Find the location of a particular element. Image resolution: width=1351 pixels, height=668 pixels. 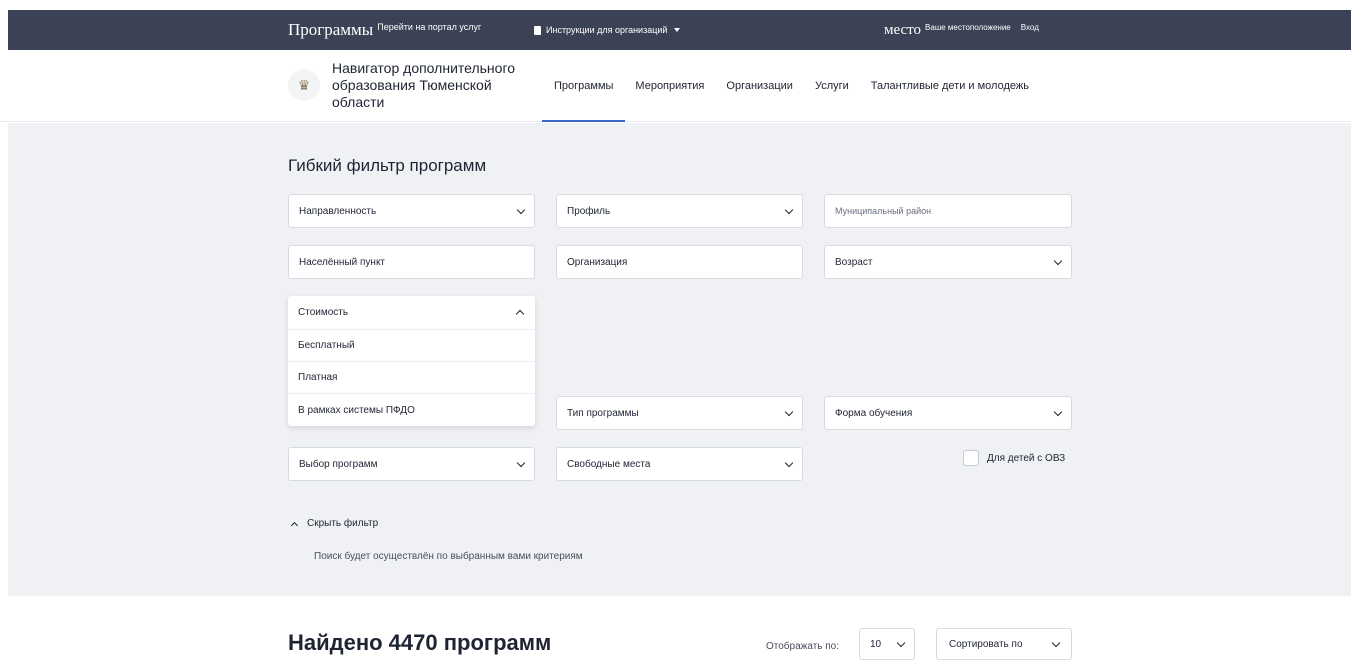

instructions-menu: Инструкции для организаций is located at coordinates (607, 30).